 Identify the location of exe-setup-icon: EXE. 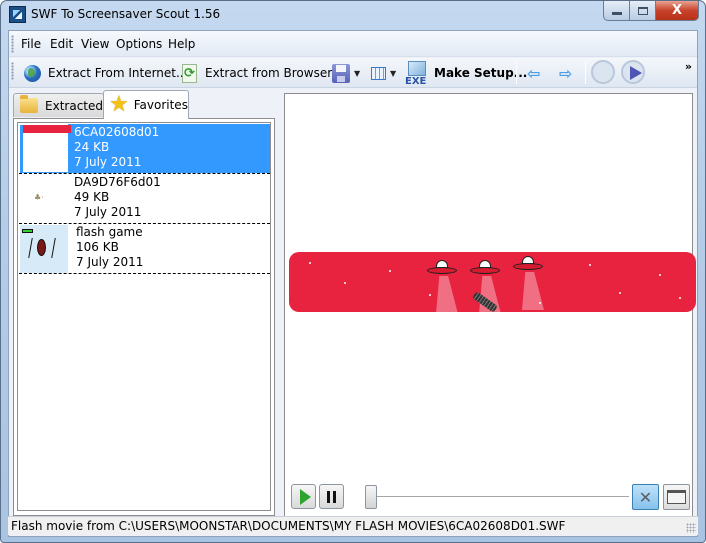
(417, 74).